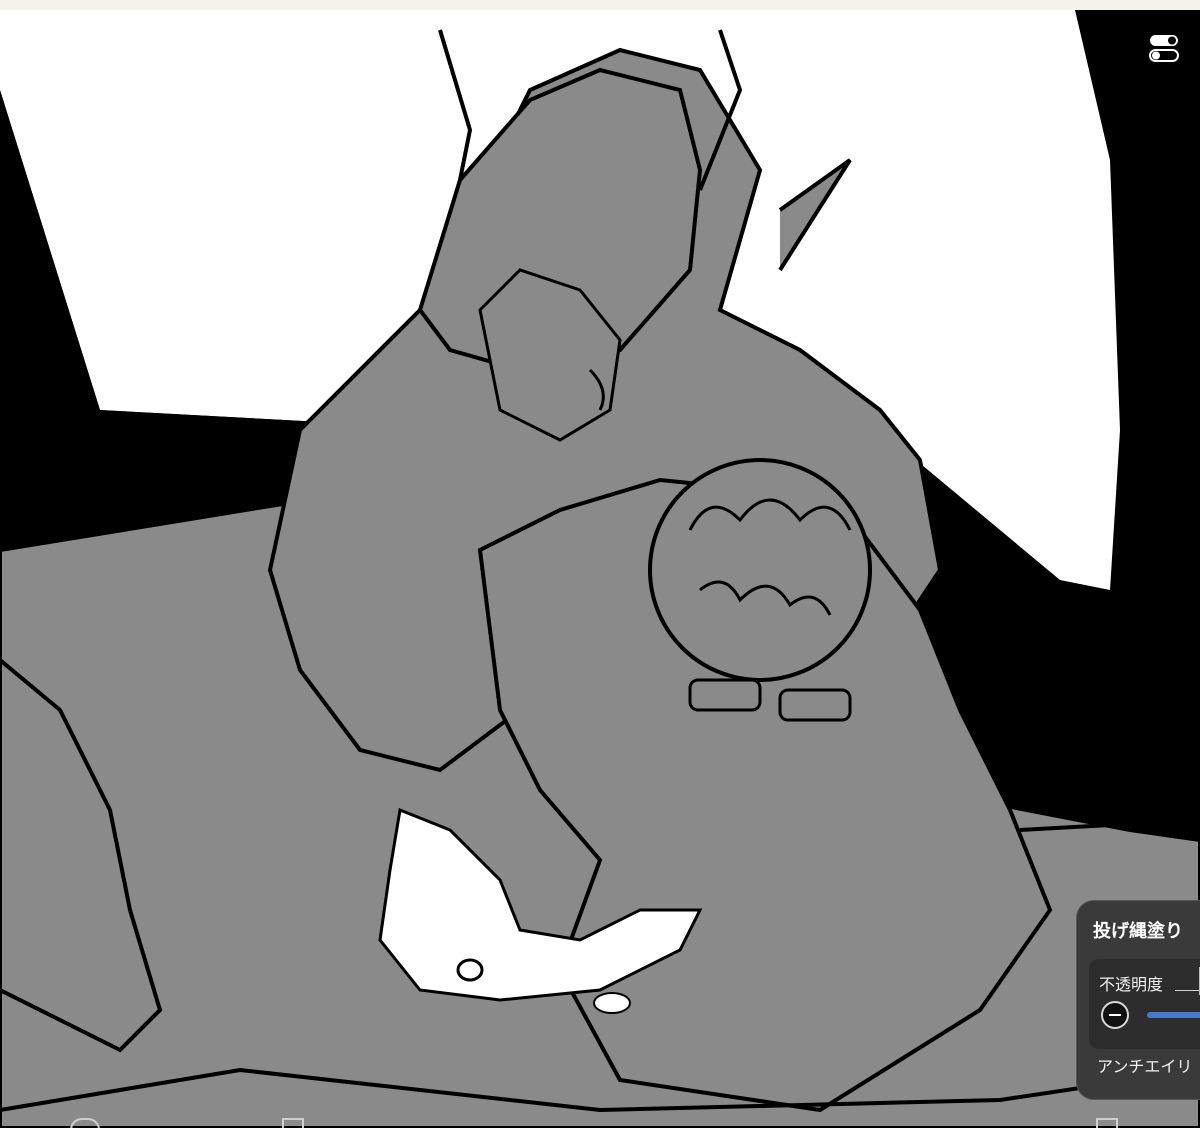 This screenshot has height=1128, width=1200. I want to click on antialias-label: アンチエイリ, so click(1144, 1065).